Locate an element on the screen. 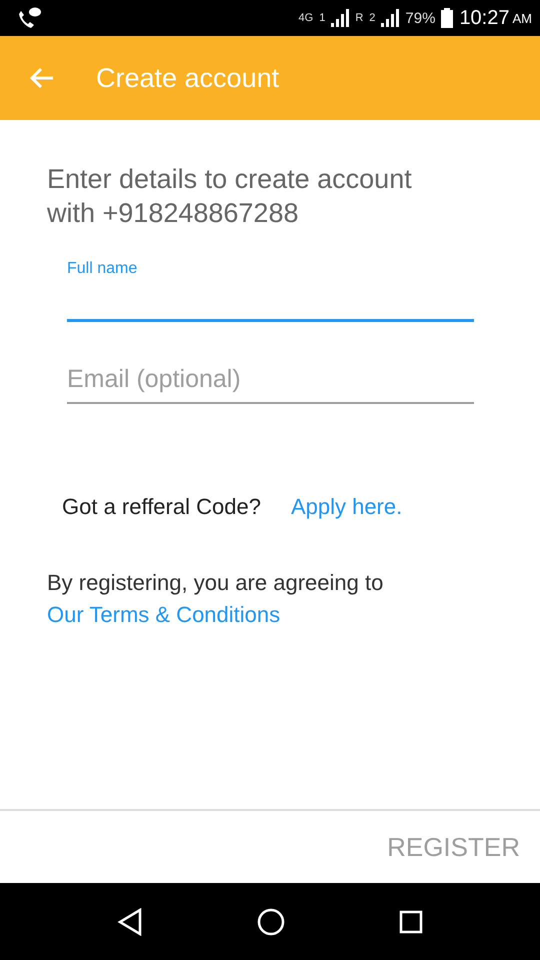  network-type: 4G is located at coordinates (306, 18).